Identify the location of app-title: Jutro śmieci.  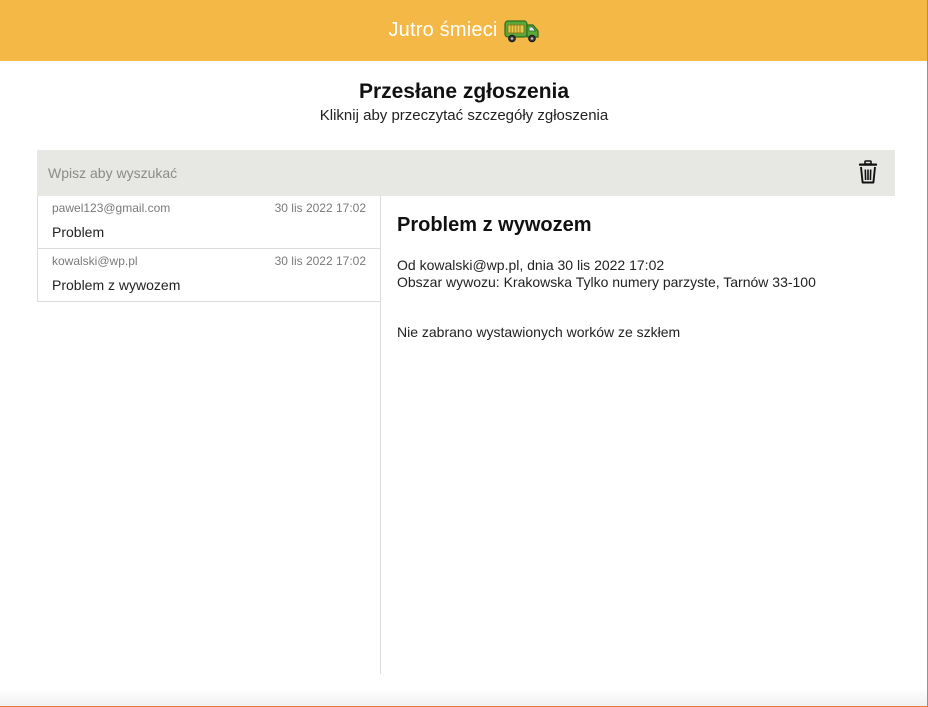
(443, 30).